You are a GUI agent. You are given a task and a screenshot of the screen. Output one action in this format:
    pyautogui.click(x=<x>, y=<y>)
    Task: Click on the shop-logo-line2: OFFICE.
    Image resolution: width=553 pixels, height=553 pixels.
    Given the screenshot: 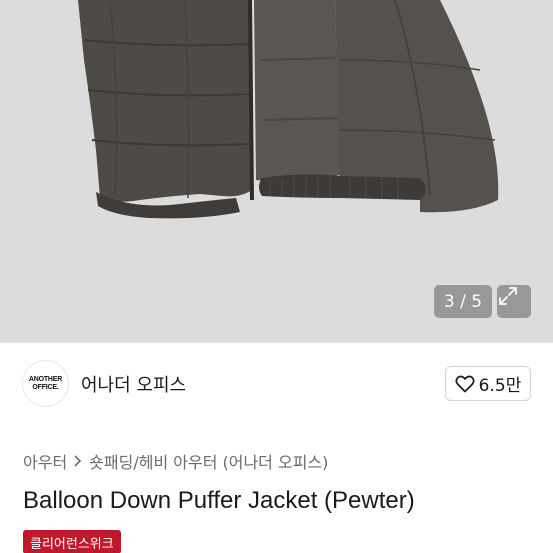 What is the action you would take?
    pyautogui.click(x=45, y=387)
    